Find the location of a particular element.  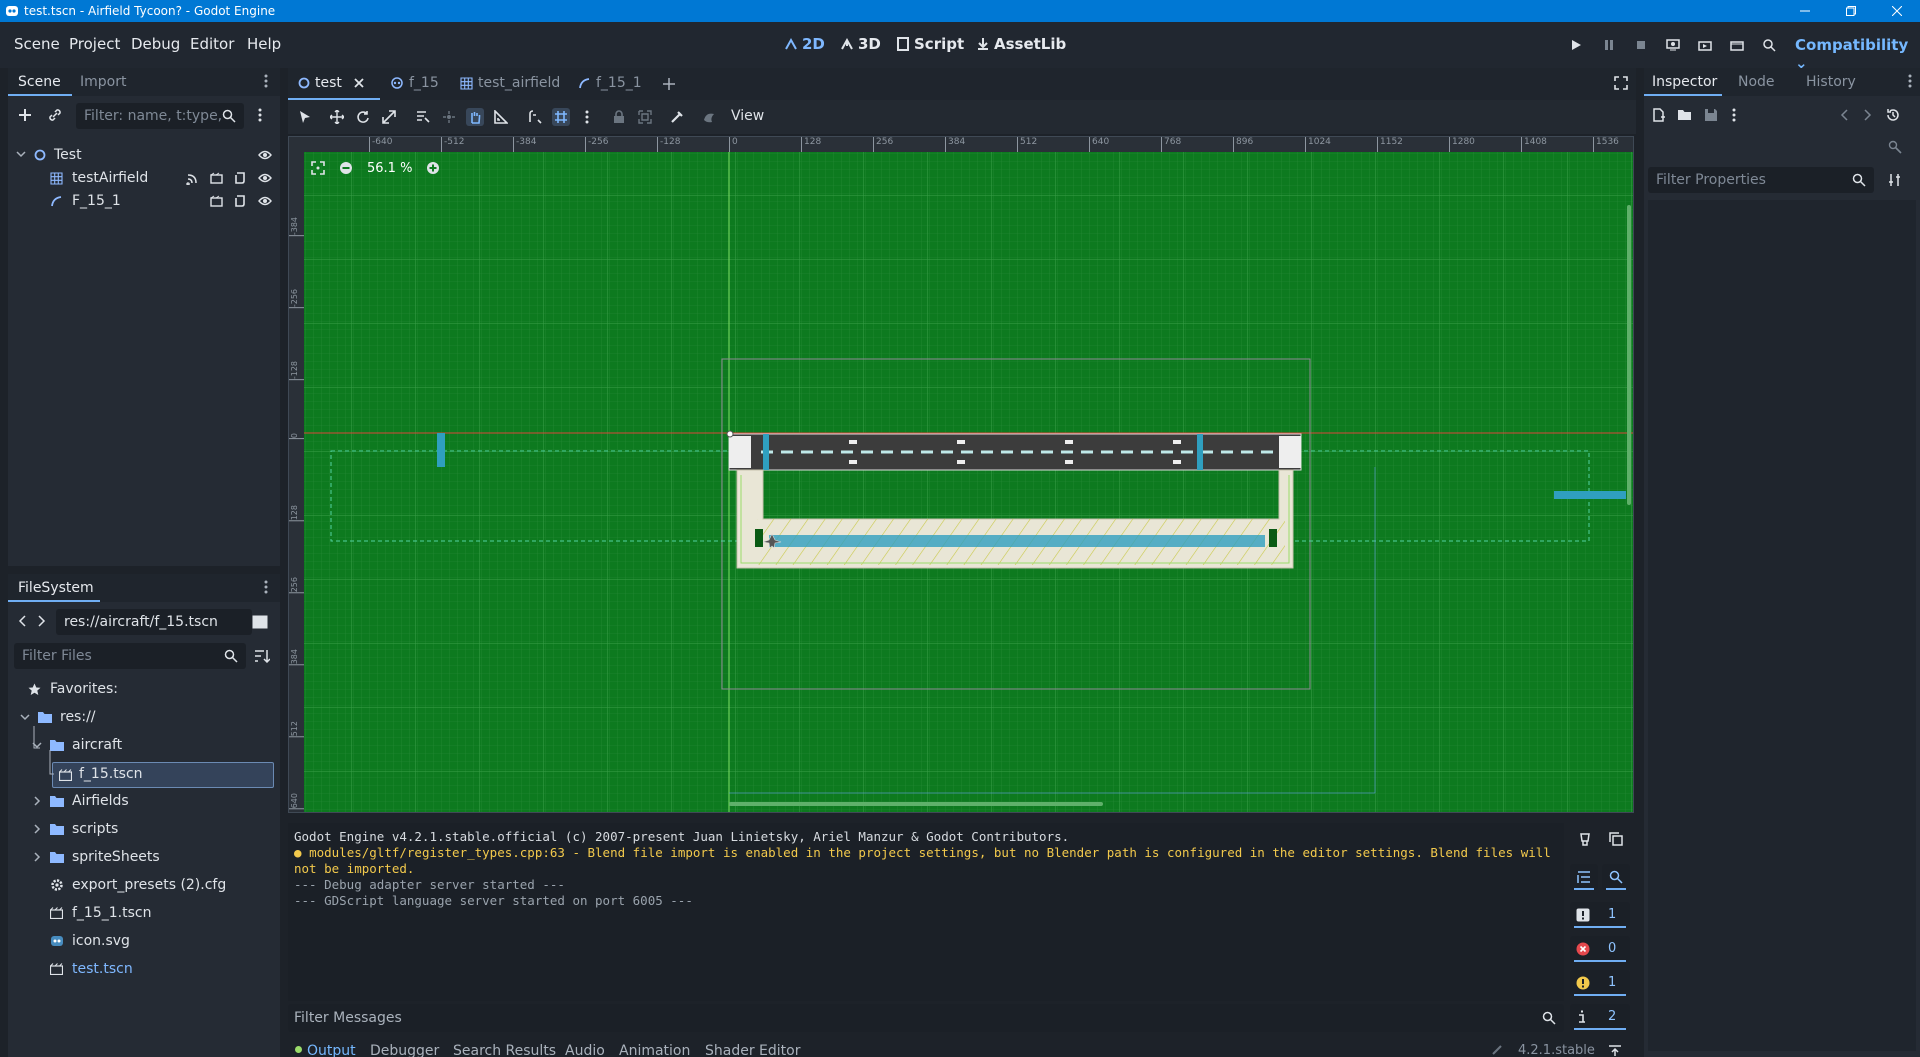

pan-mode-icon is located at coordinates (475, 117).